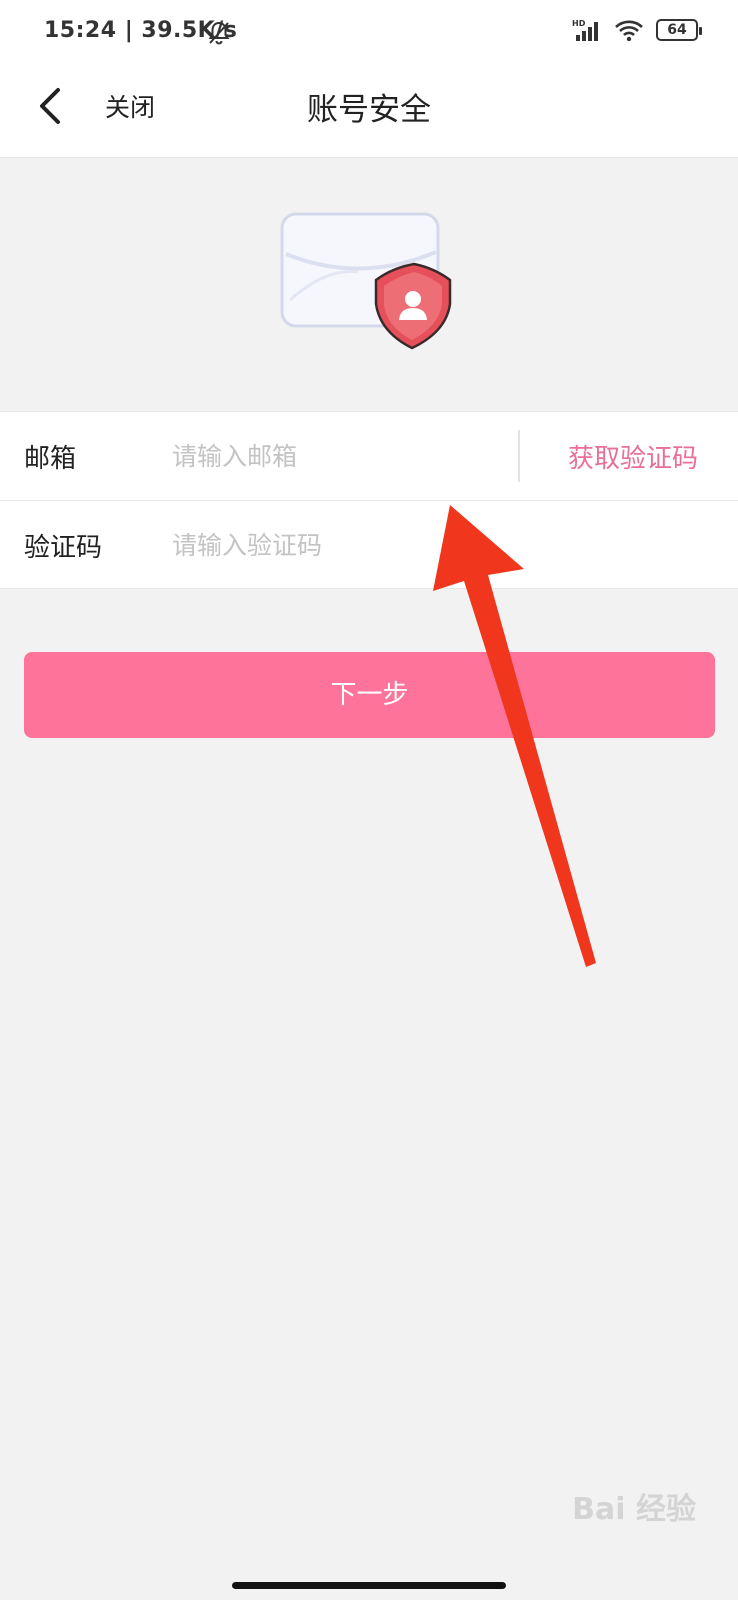 Image resolution: width=738 pixels, height=1600 pixels. What do you see at coordinates (50, 459) in the screenshot?
I see `email-label: 邮箱` at bounding box center [50, 459].